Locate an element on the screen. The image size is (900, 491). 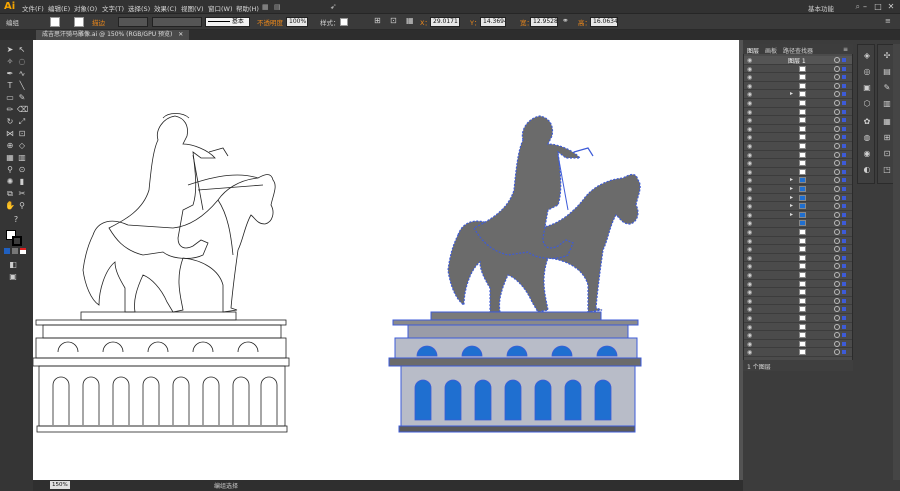
rectangle-tool-icon: ▭ is located at coordinates (10, 98).